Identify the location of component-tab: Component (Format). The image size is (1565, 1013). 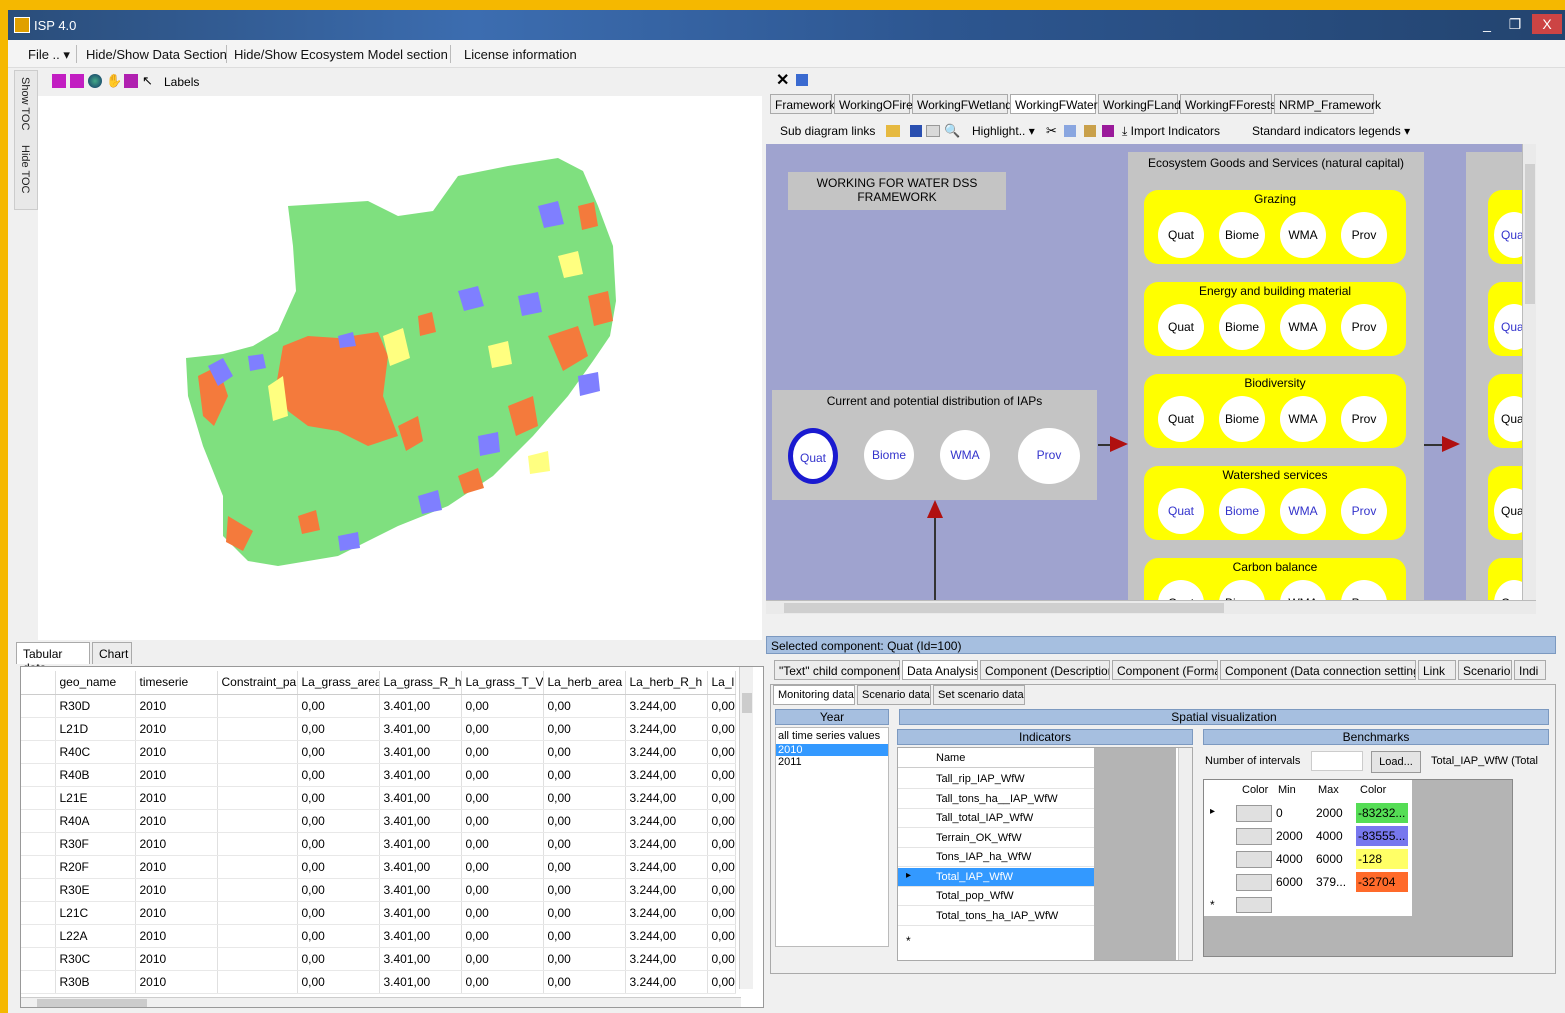
(1165, 670).